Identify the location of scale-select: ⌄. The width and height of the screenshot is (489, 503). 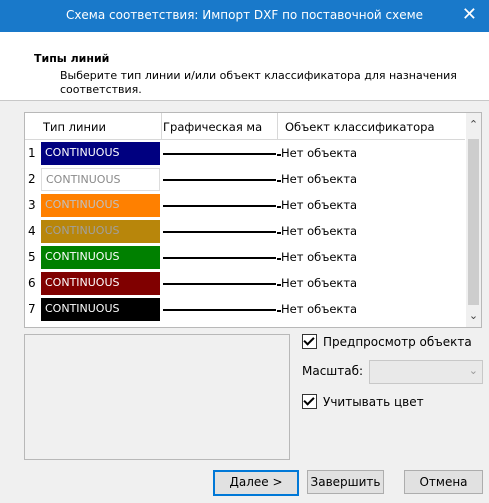
(426, 372).